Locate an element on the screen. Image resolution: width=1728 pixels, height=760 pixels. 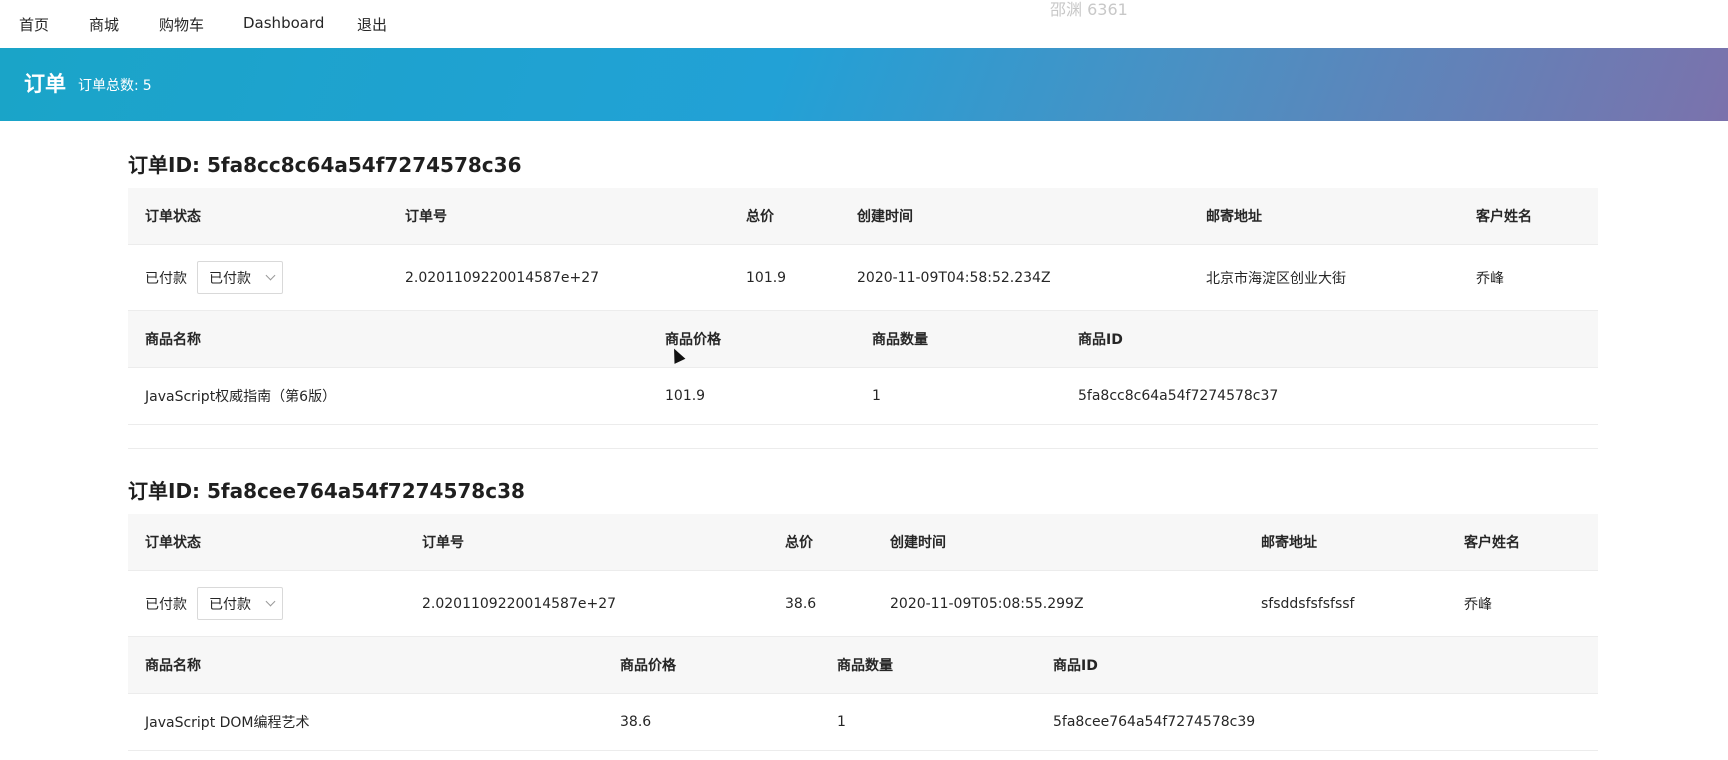
order-count-label: 订单总数: is located at coordinates (108, 86).